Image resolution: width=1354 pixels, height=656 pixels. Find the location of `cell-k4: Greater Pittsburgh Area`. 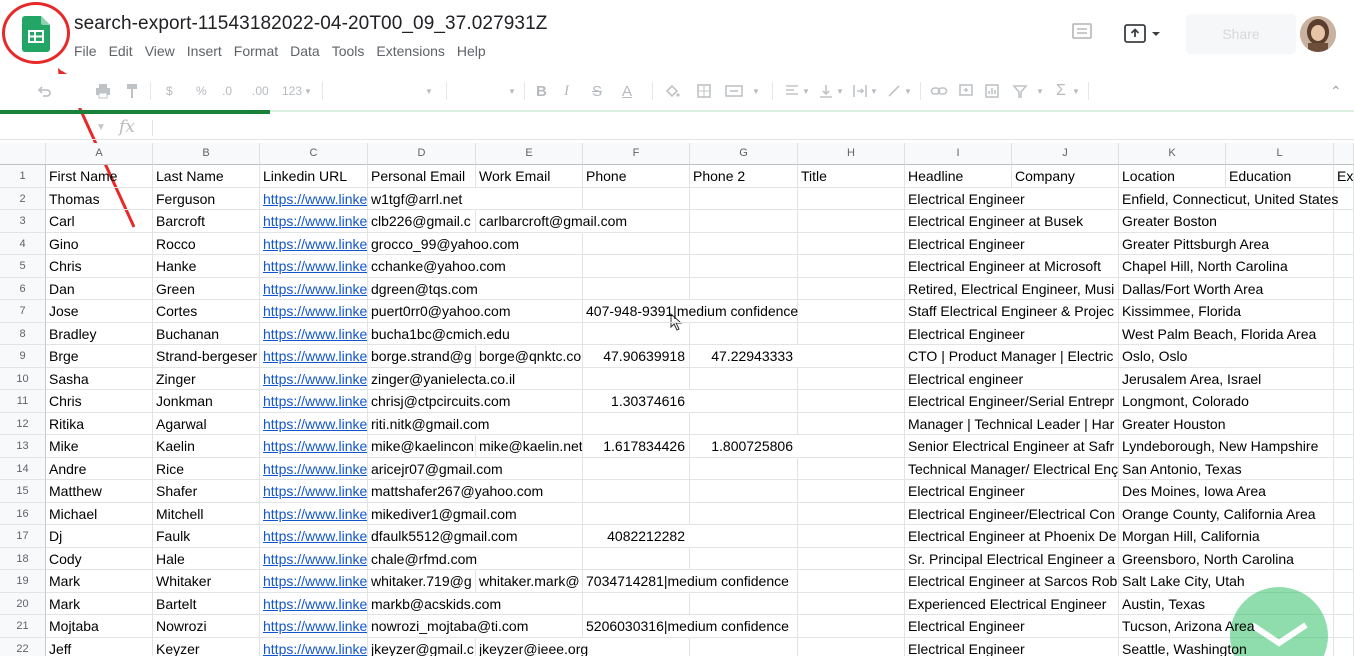

cell-k4: Greater Pittsburgh Area is located at coordinates (1194, 244).